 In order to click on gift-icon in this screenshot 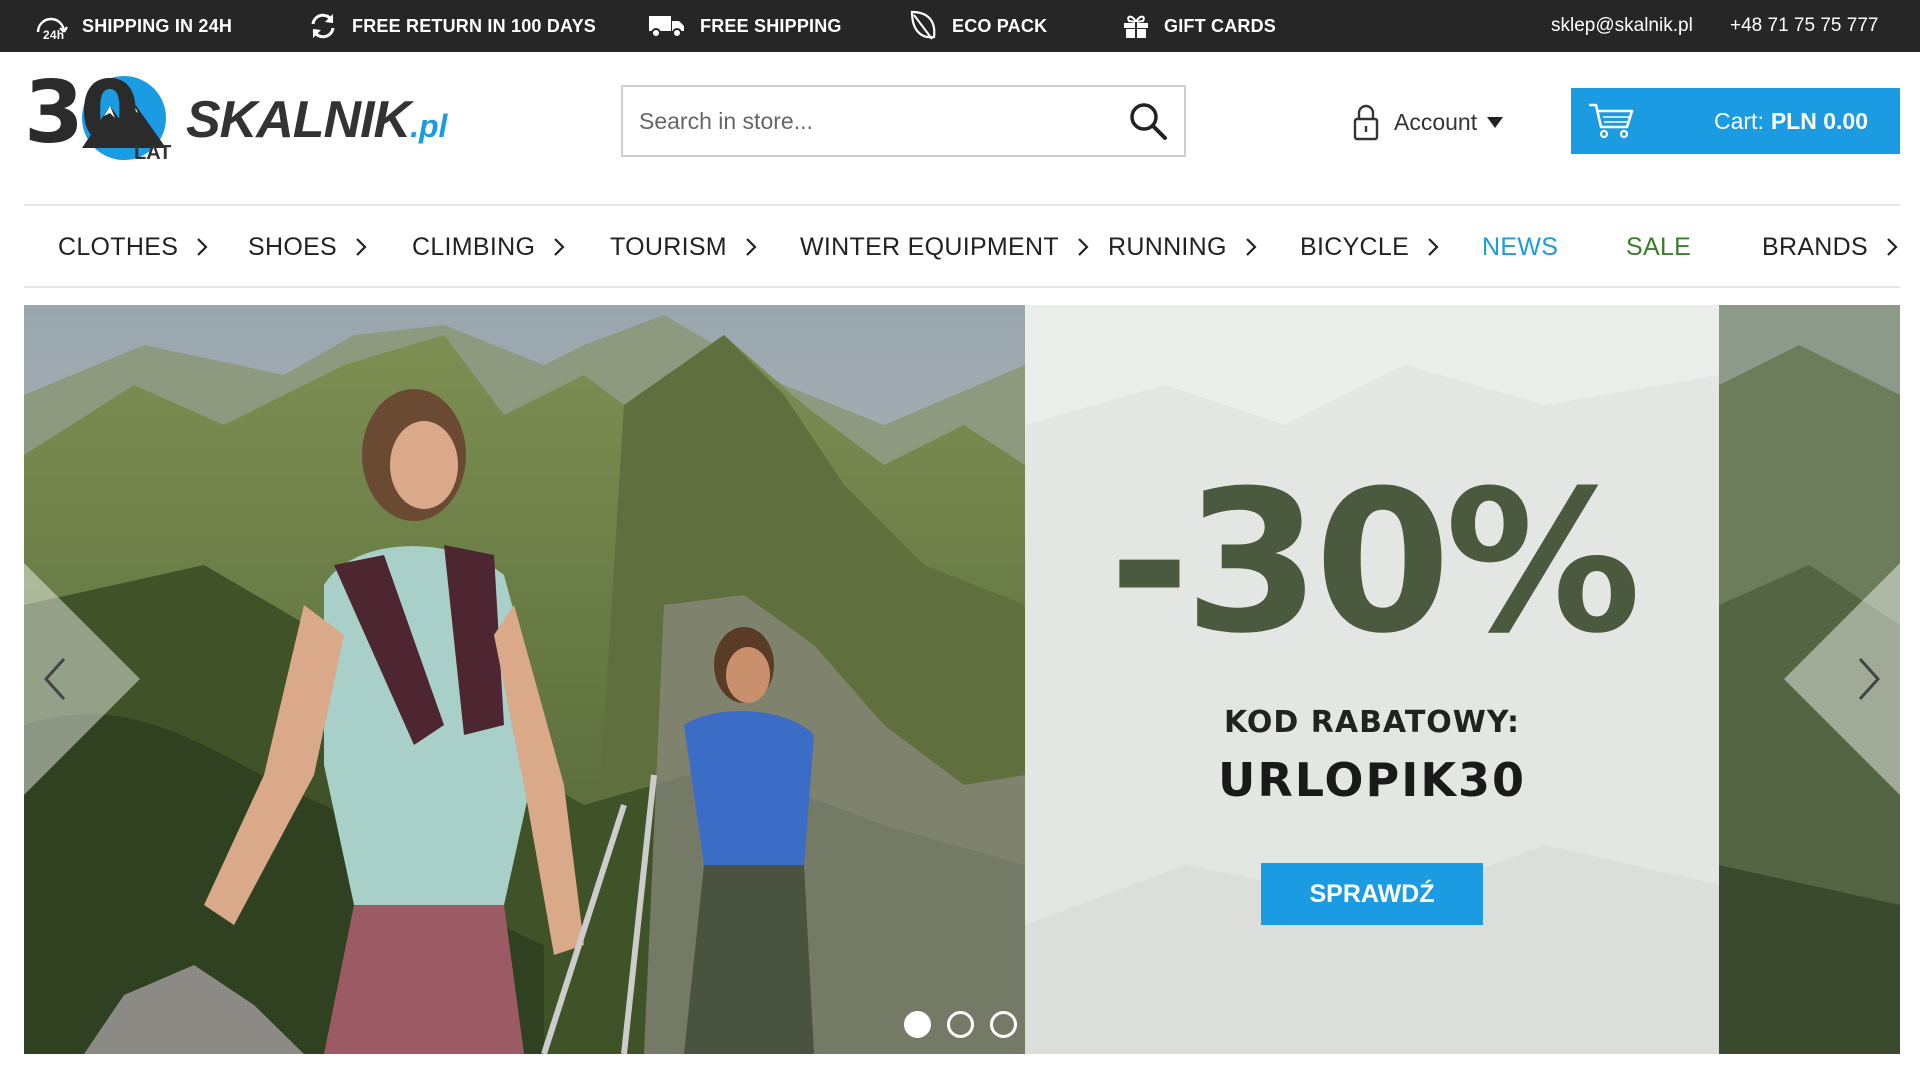, I will do `click(1136, 26)`.